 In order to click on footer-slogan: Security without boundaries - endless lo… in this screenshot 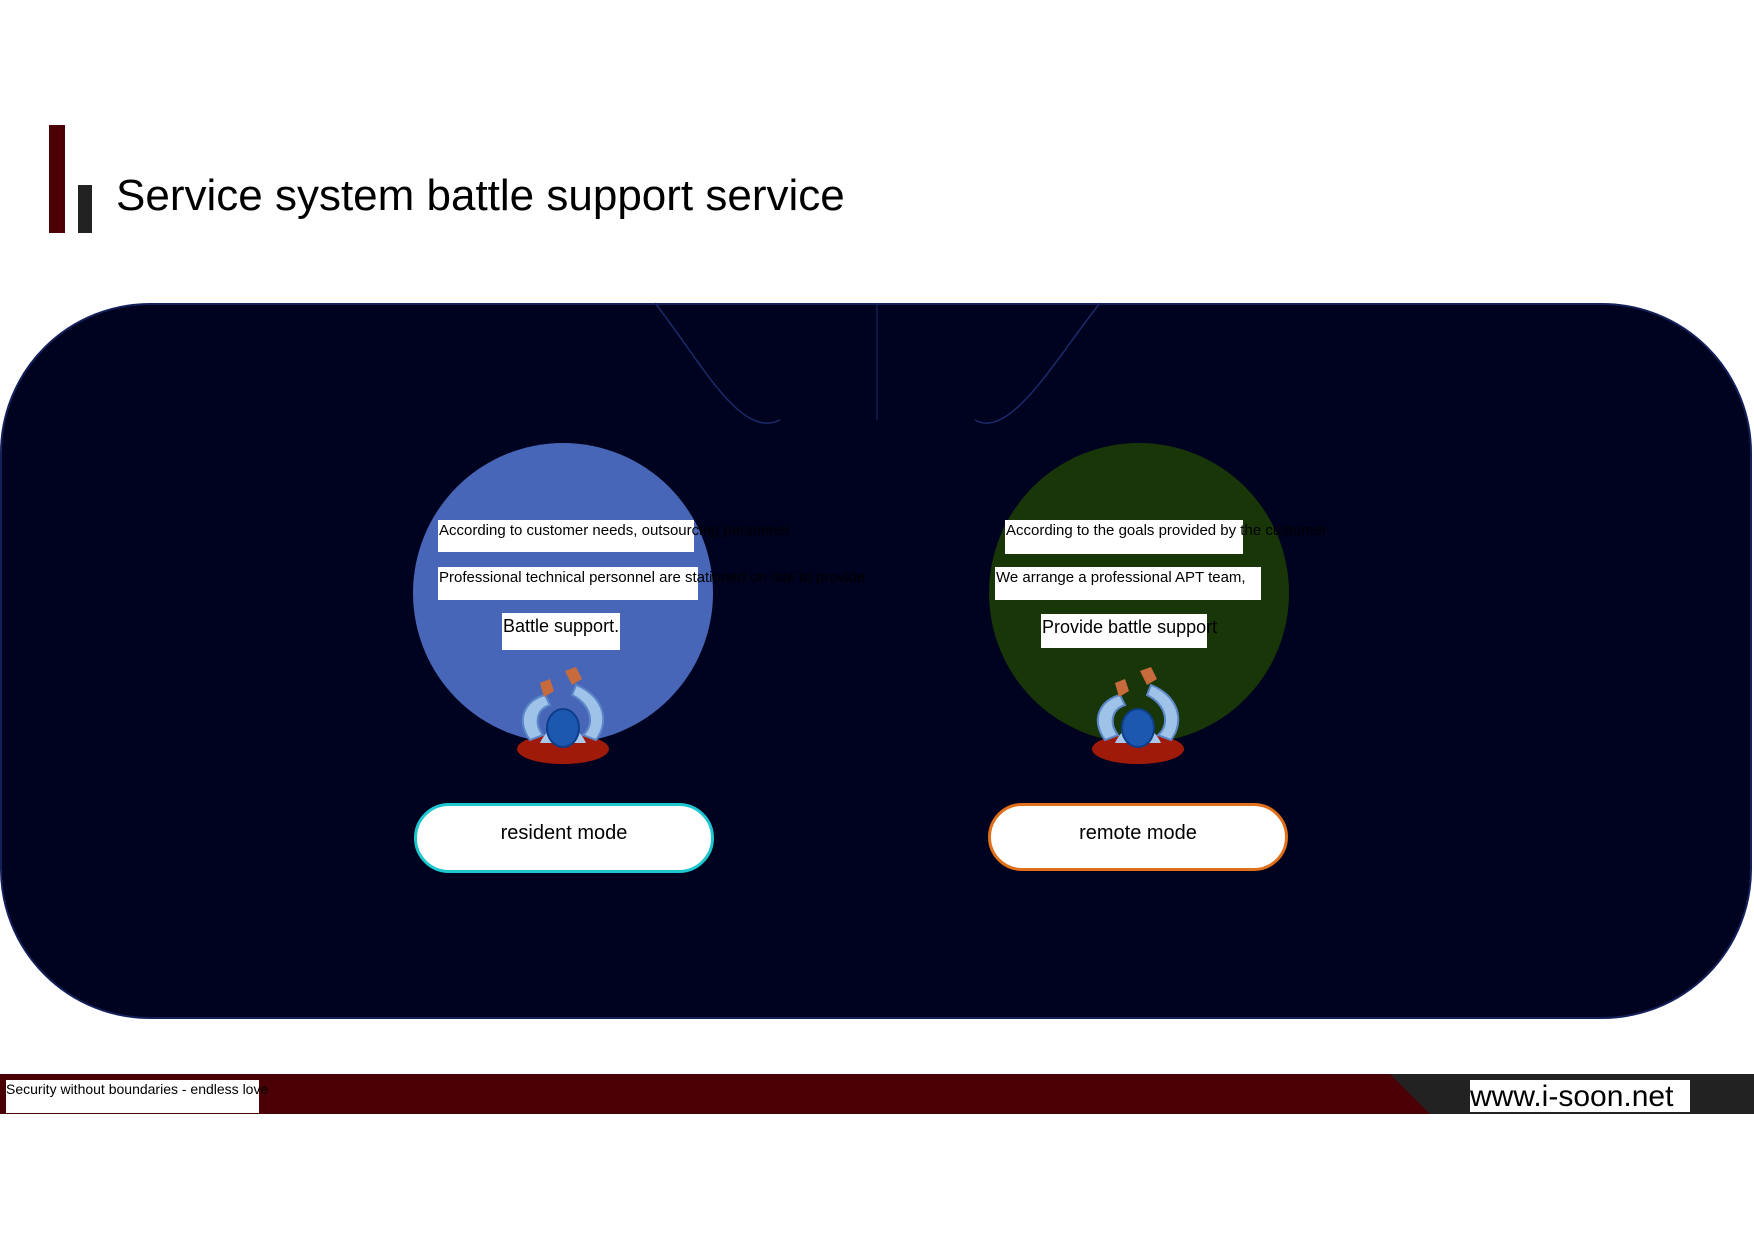, I will do `click(137, 1096)`.